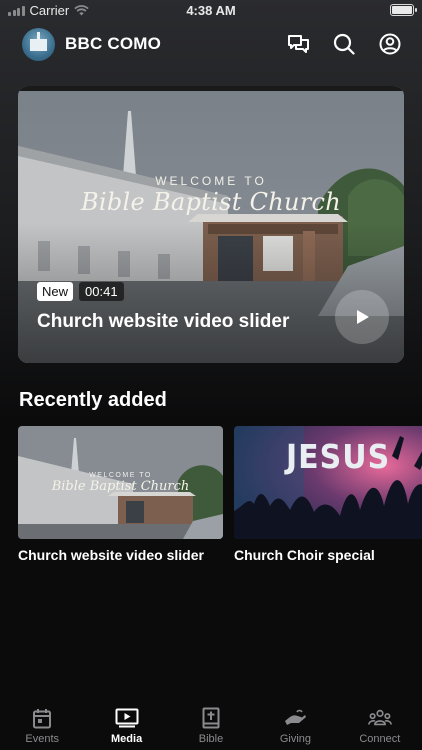 The image size is (422, 750). I want to click on section-title: Recently added, so click(93, 400).